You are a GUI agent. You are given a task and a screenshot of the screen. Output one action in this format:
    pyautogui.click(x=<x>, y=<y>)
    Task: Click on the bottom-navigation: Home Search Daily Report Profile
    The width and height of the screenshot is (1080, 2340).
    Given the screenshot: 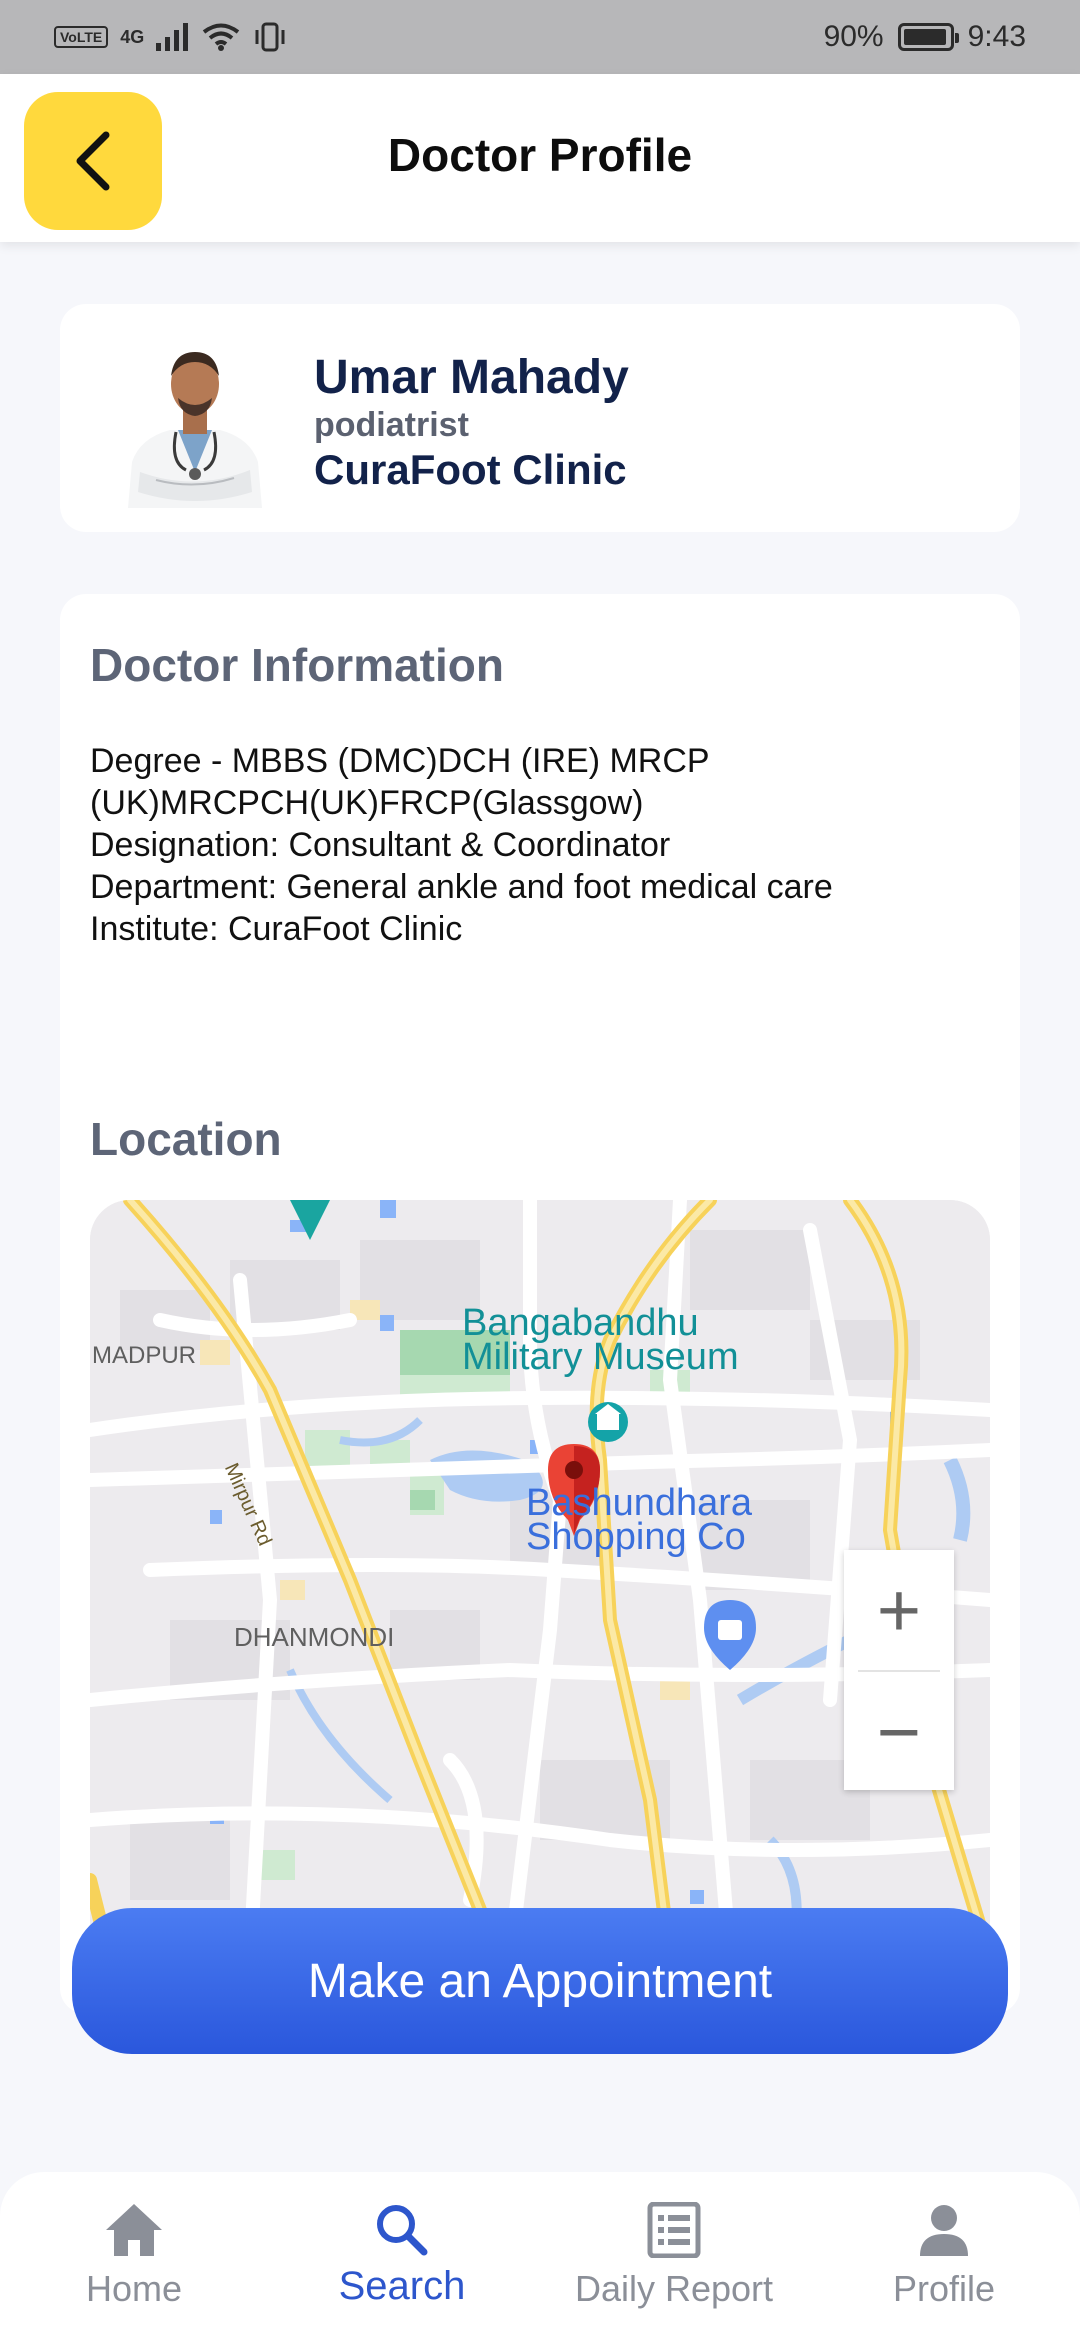 What is the action you would take?
    pyautogui.click(x=540, y=2256)
    